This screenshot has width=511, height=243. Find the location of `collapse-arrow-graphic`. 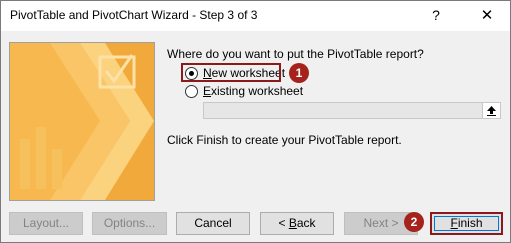

collapse-arrow-graphic is located at coordinates (491, 111).